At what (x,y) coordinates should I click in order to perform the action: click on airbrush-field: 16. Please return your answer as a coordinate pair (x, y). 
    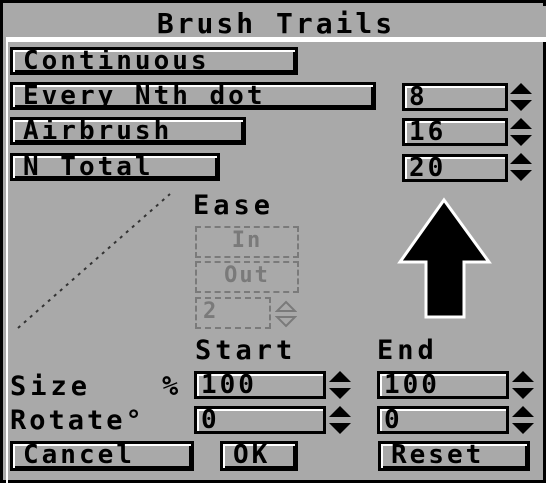
    Looking at the image, I should click on (455, 132).